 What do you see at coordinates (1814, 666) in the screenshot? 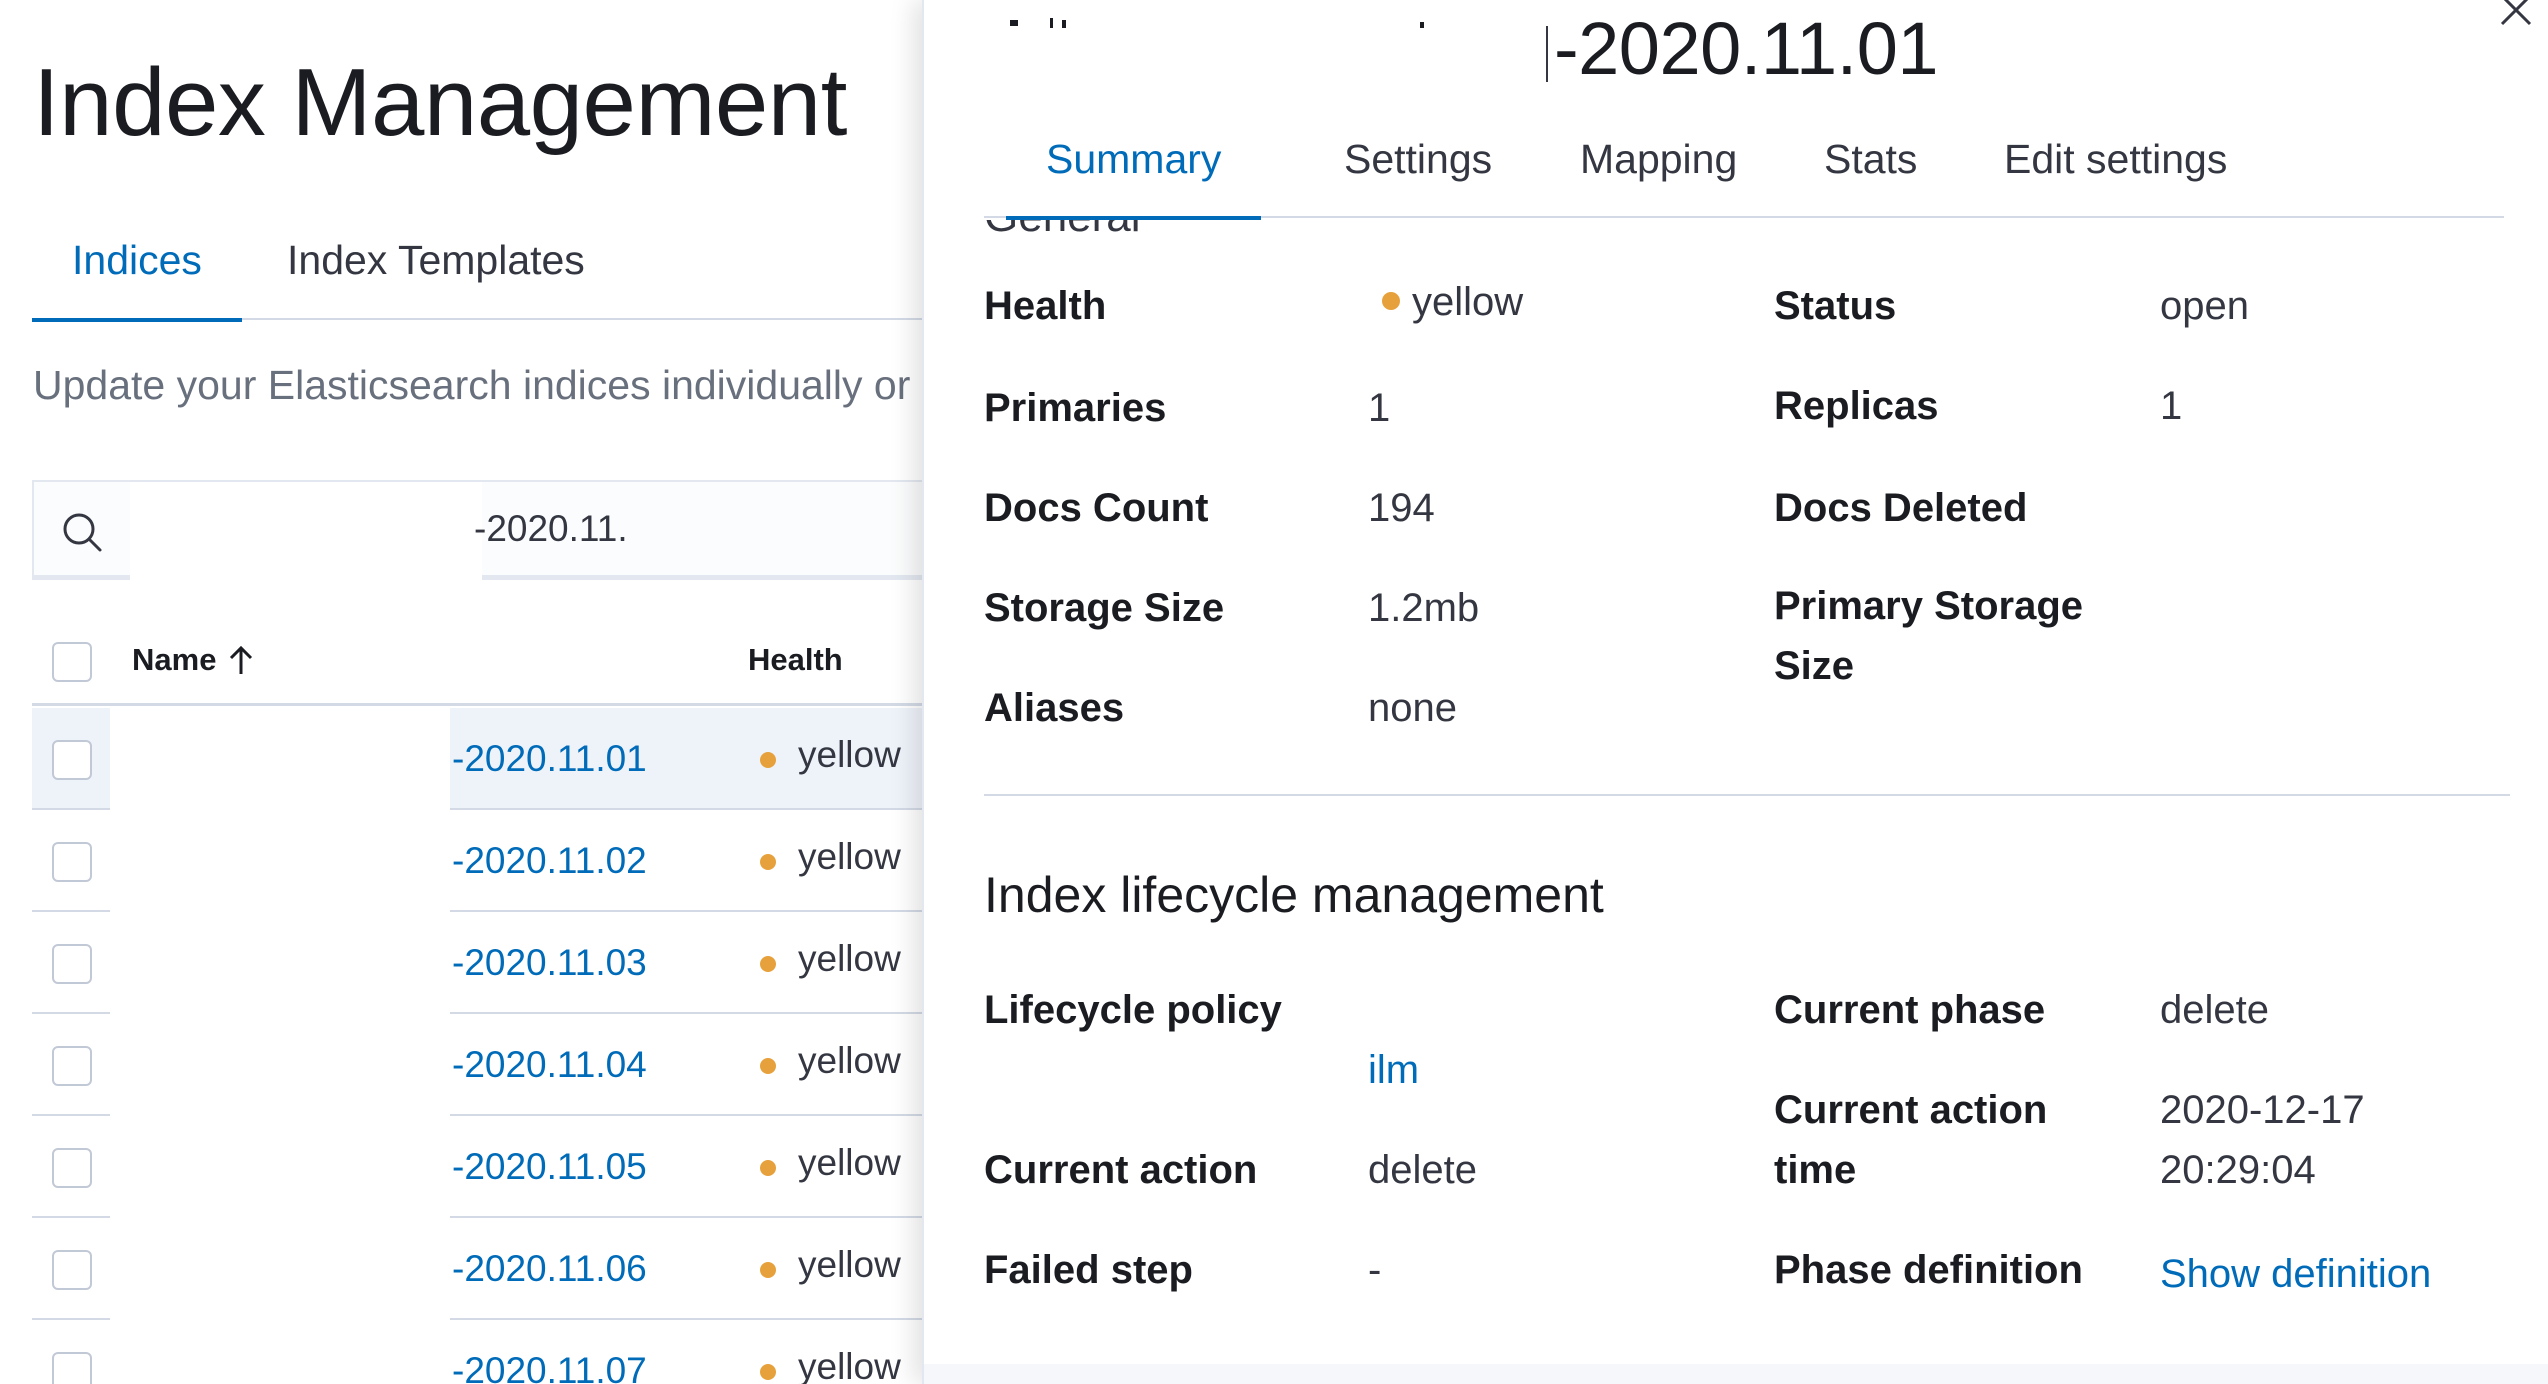
I see `primary-storage-size-label-line2: Size` at bounding box center [1814, 666].